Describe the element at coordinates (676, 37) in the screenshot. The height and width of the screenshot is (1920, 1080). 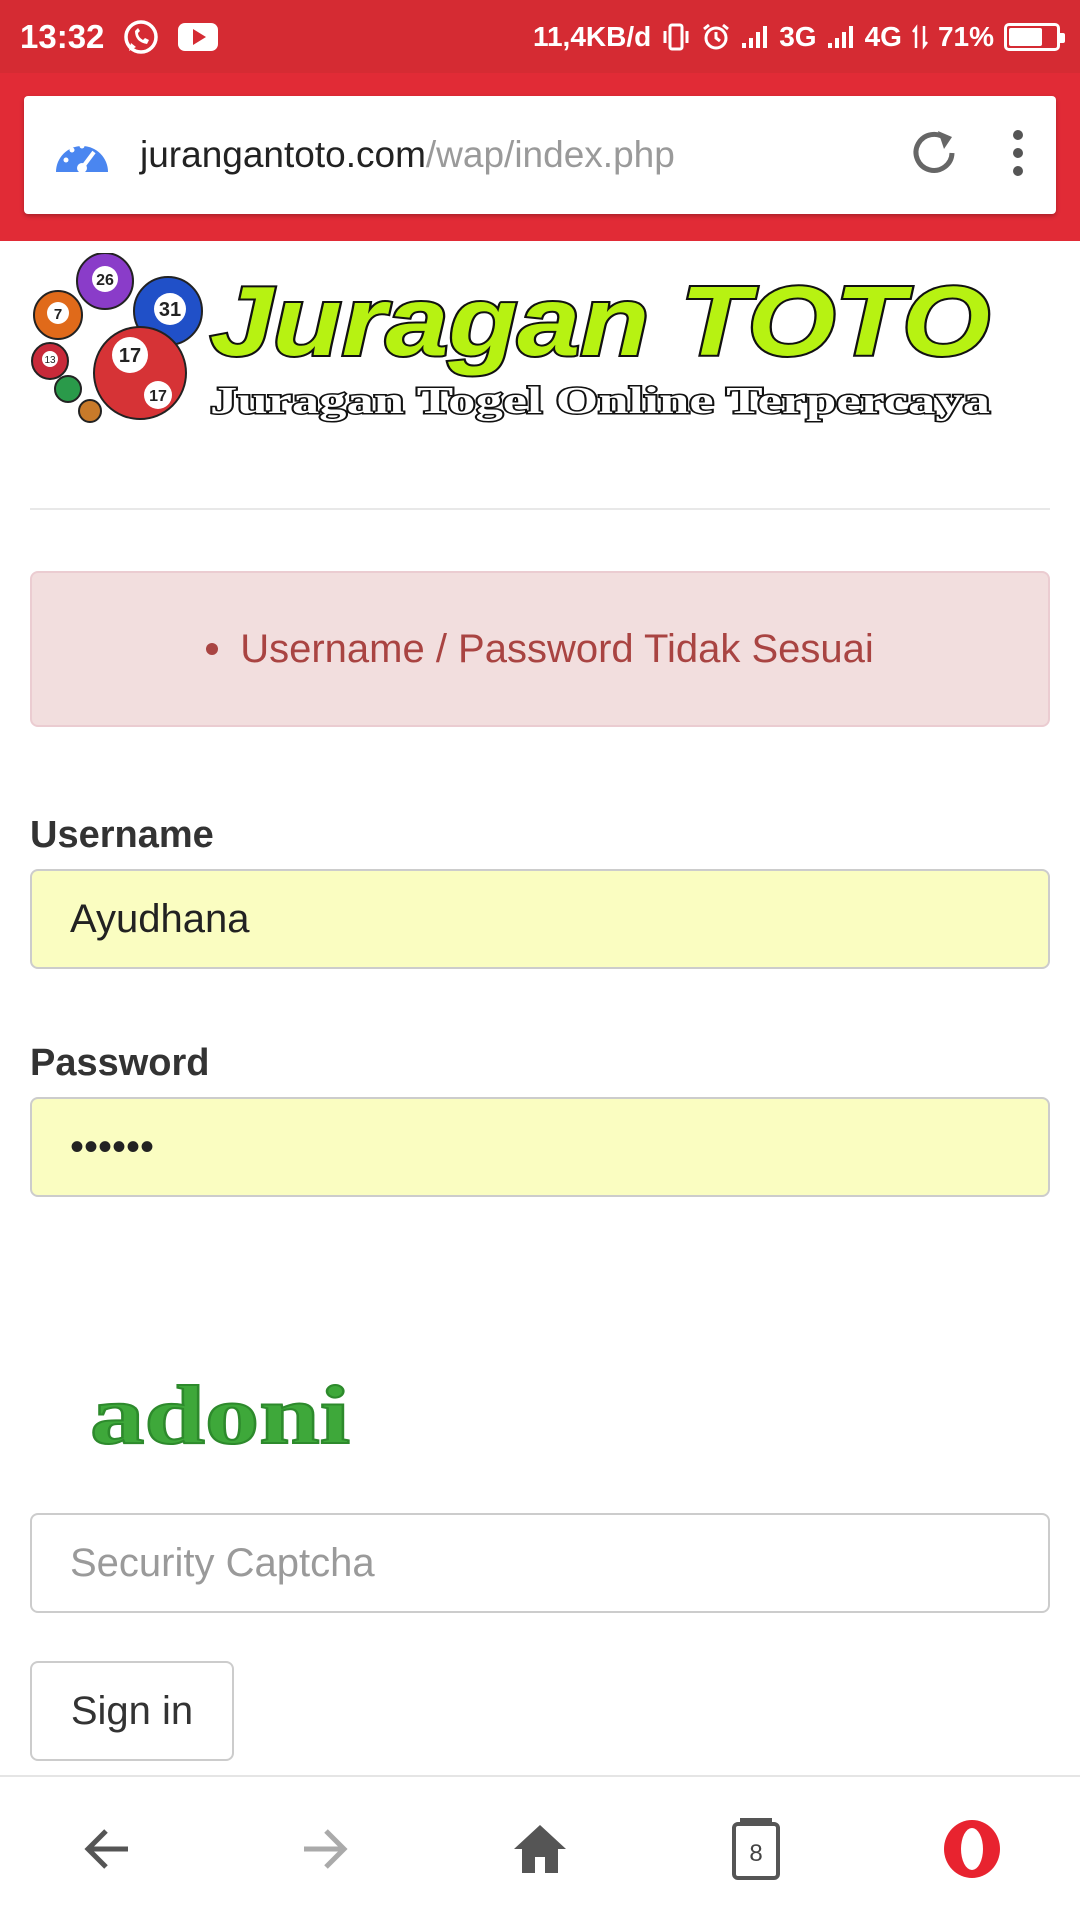
I see `vibrate-icon` at that location.